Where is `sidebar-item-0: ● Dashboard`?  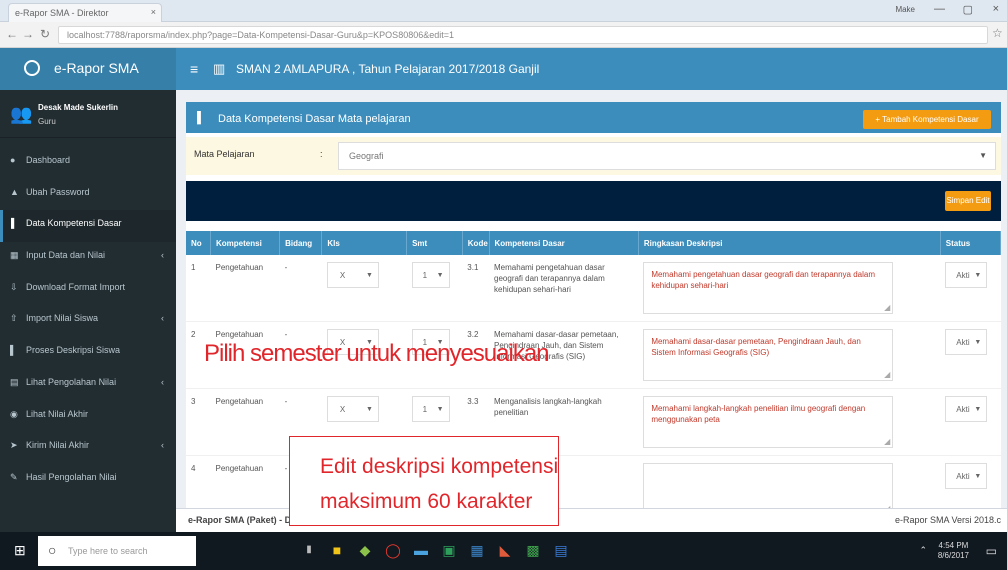 sidebar-item-0: ● Dashboard is located at coordinates (88, 163).